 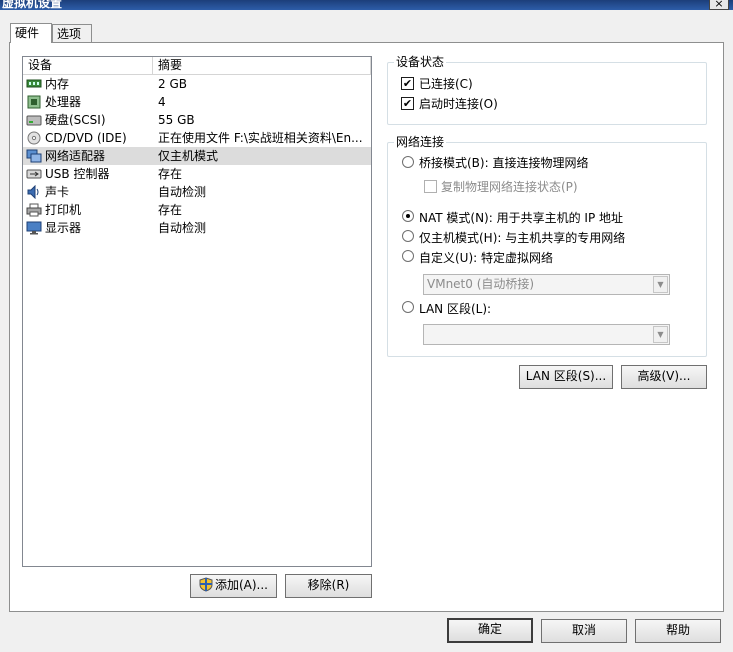 I want to click on device-row-printer: 打印机 存在, so click(x=197, y=210).